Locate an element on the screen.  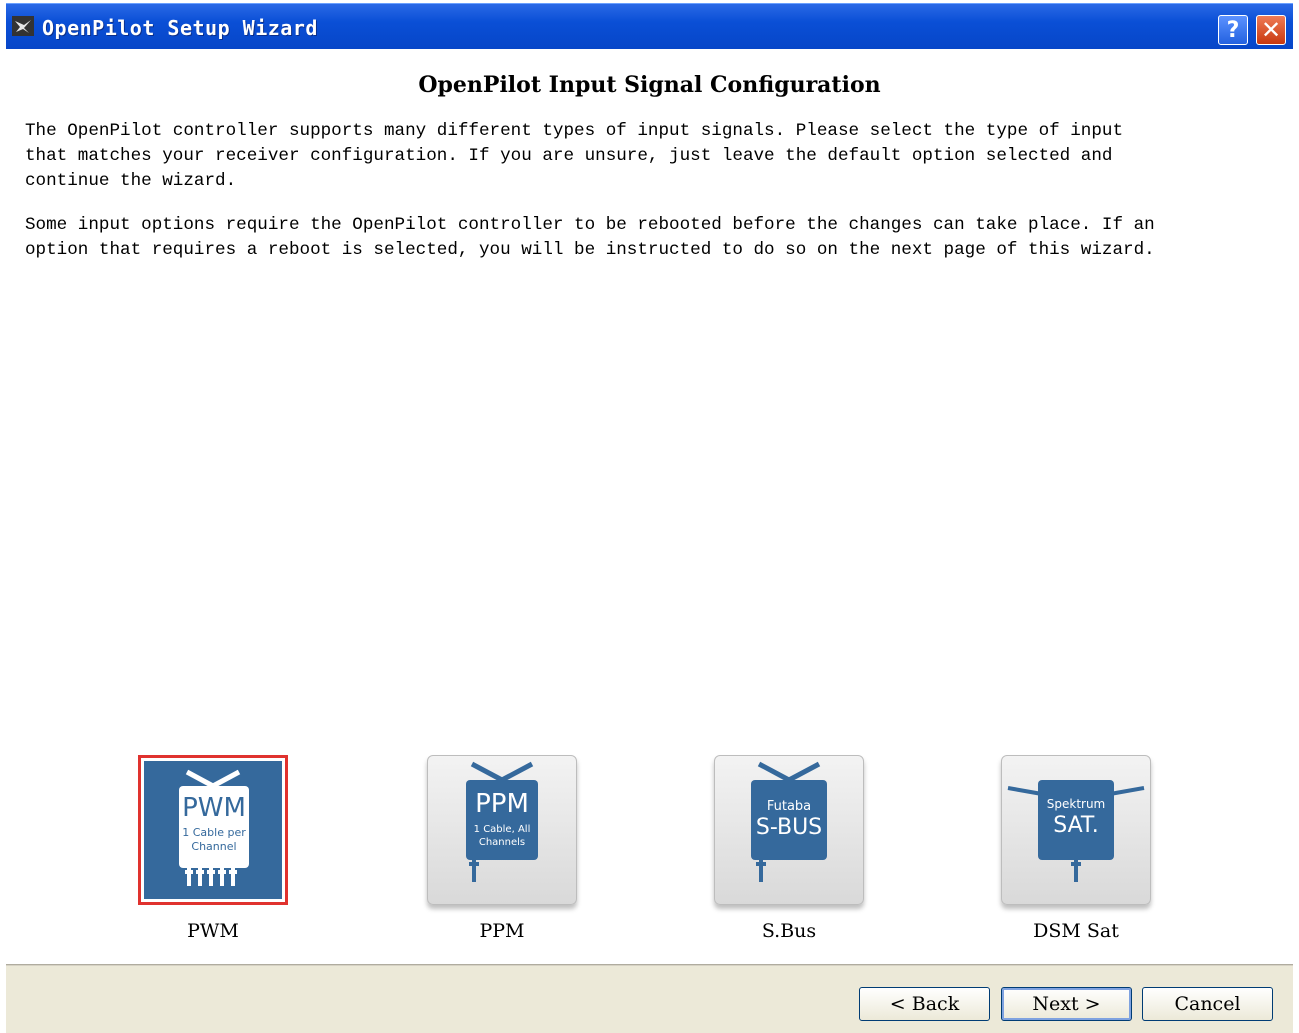
dsm-icon-title: SAT. is located at coordinates (1076, 825).